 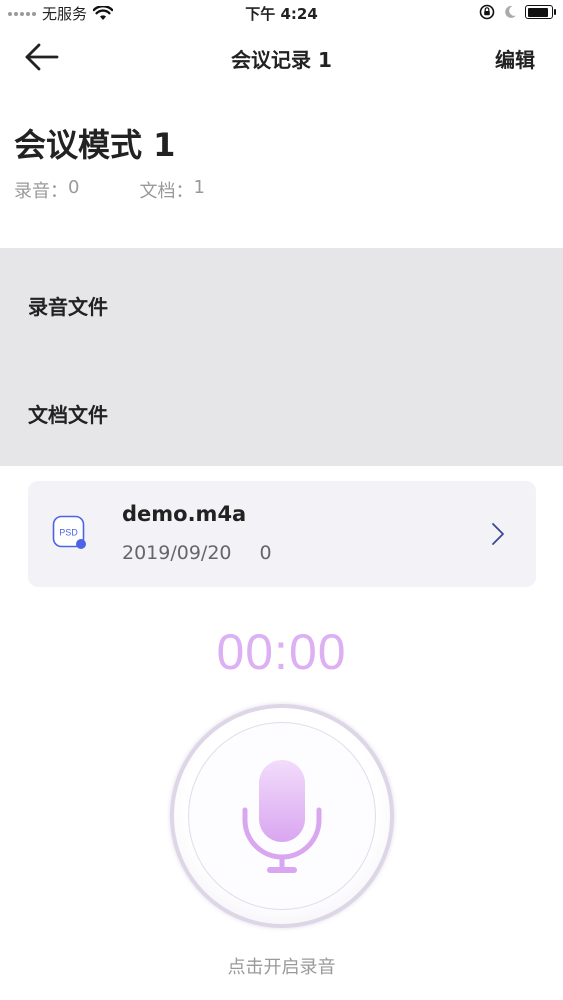 What do you see at coordinates (74, 187) in the screenshot?
I see `recordings-count: 0` at bounding box center [74, 187].